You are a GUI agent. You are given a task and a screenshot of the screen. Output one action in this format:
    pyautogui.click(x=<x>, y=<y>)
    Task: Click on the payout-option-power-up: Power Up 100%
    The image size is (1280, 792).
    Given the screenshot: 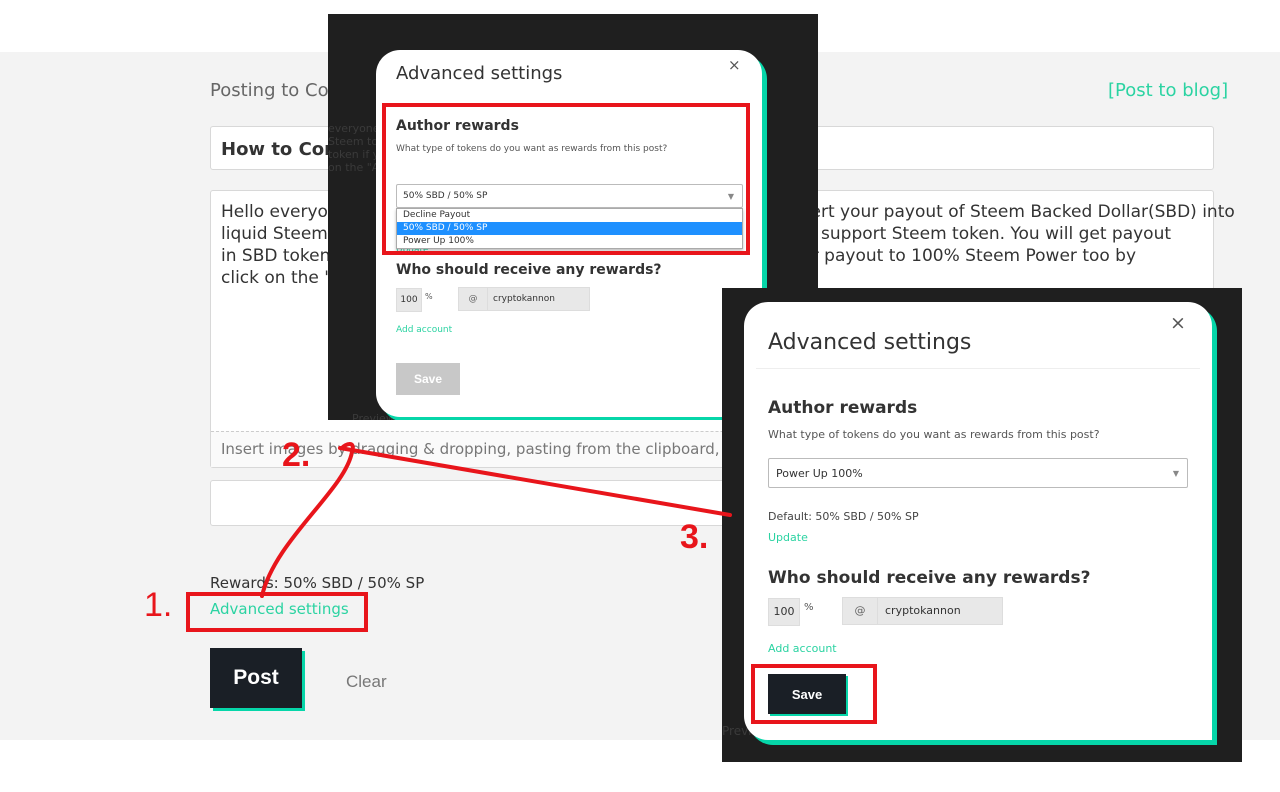 What is the action you would take?
    pyautogui.click(x=569, y=241)
    